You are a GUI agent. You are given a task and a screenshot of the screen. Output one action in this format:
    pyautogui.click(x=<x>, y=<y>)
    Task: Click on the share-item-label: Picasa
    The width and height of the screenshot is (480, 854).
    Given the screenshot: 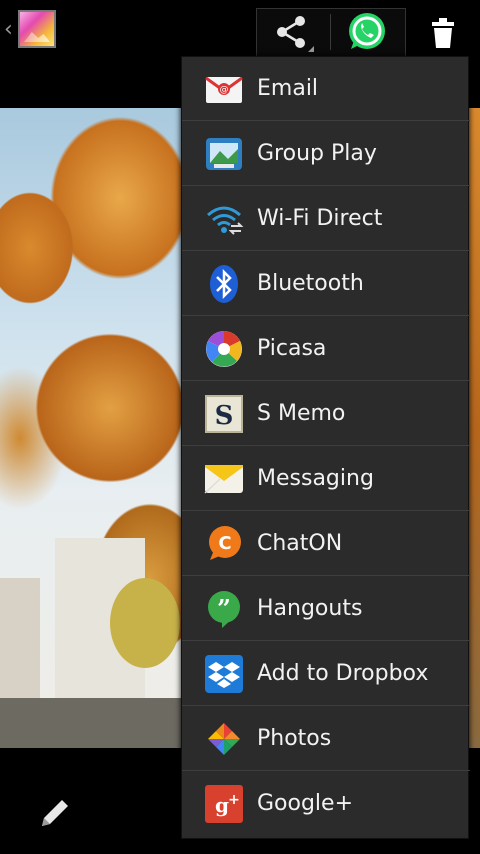 What is the action you would take?
    pyautogui.click(x=292, y=348)
    